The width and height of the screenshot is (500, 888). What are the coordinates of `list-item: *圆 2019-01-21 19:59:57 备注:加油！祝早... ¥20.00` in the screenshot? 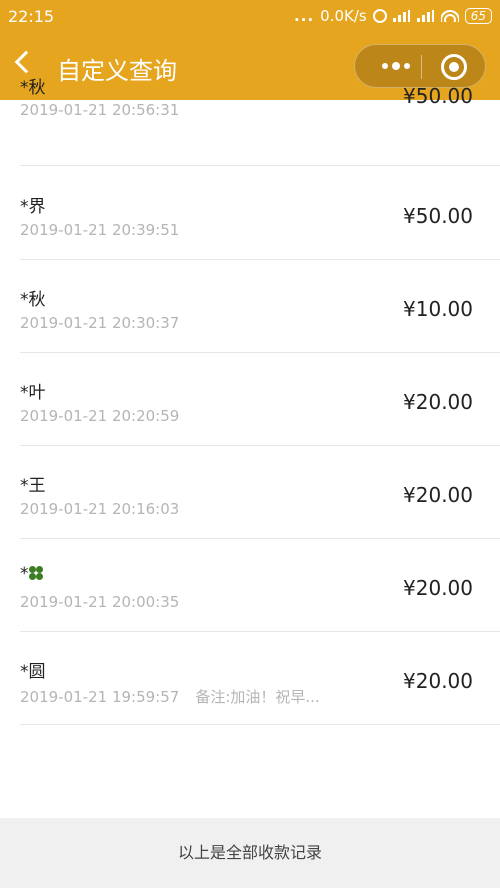 It's located at (250, 678).